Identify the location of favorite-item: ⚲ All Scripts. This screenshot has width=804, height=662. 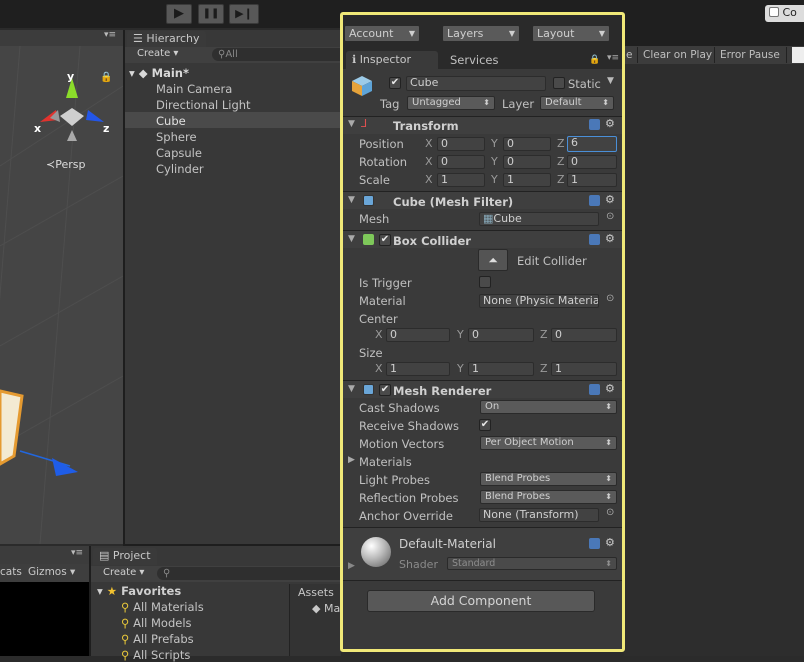
(155, 655).